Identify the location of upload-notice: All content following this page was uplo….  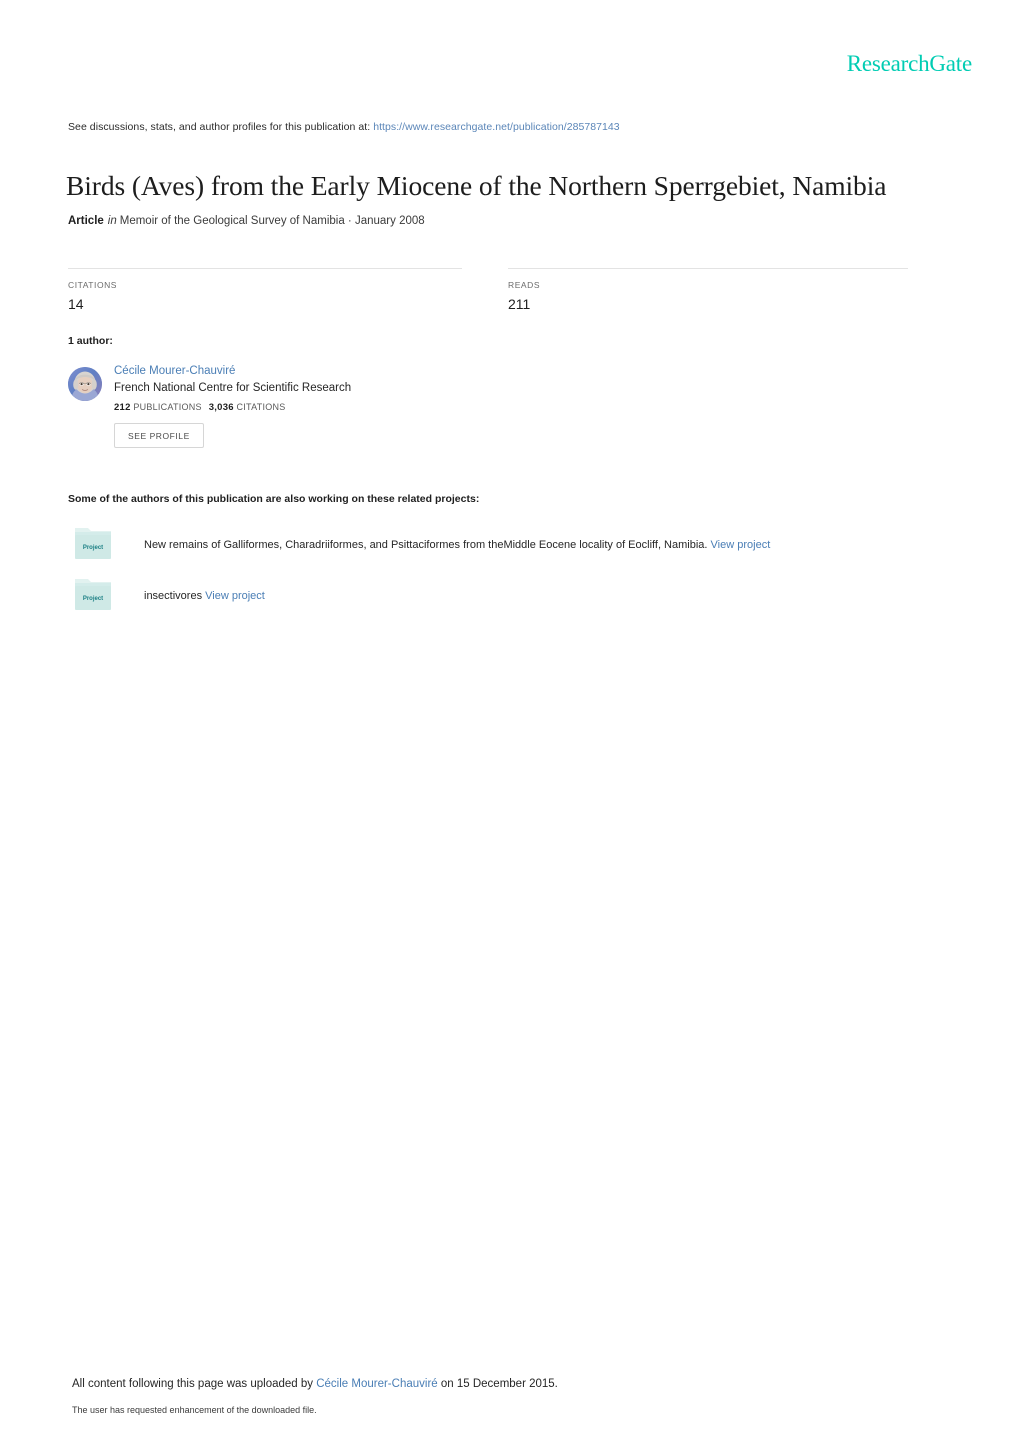
(315, 1384).